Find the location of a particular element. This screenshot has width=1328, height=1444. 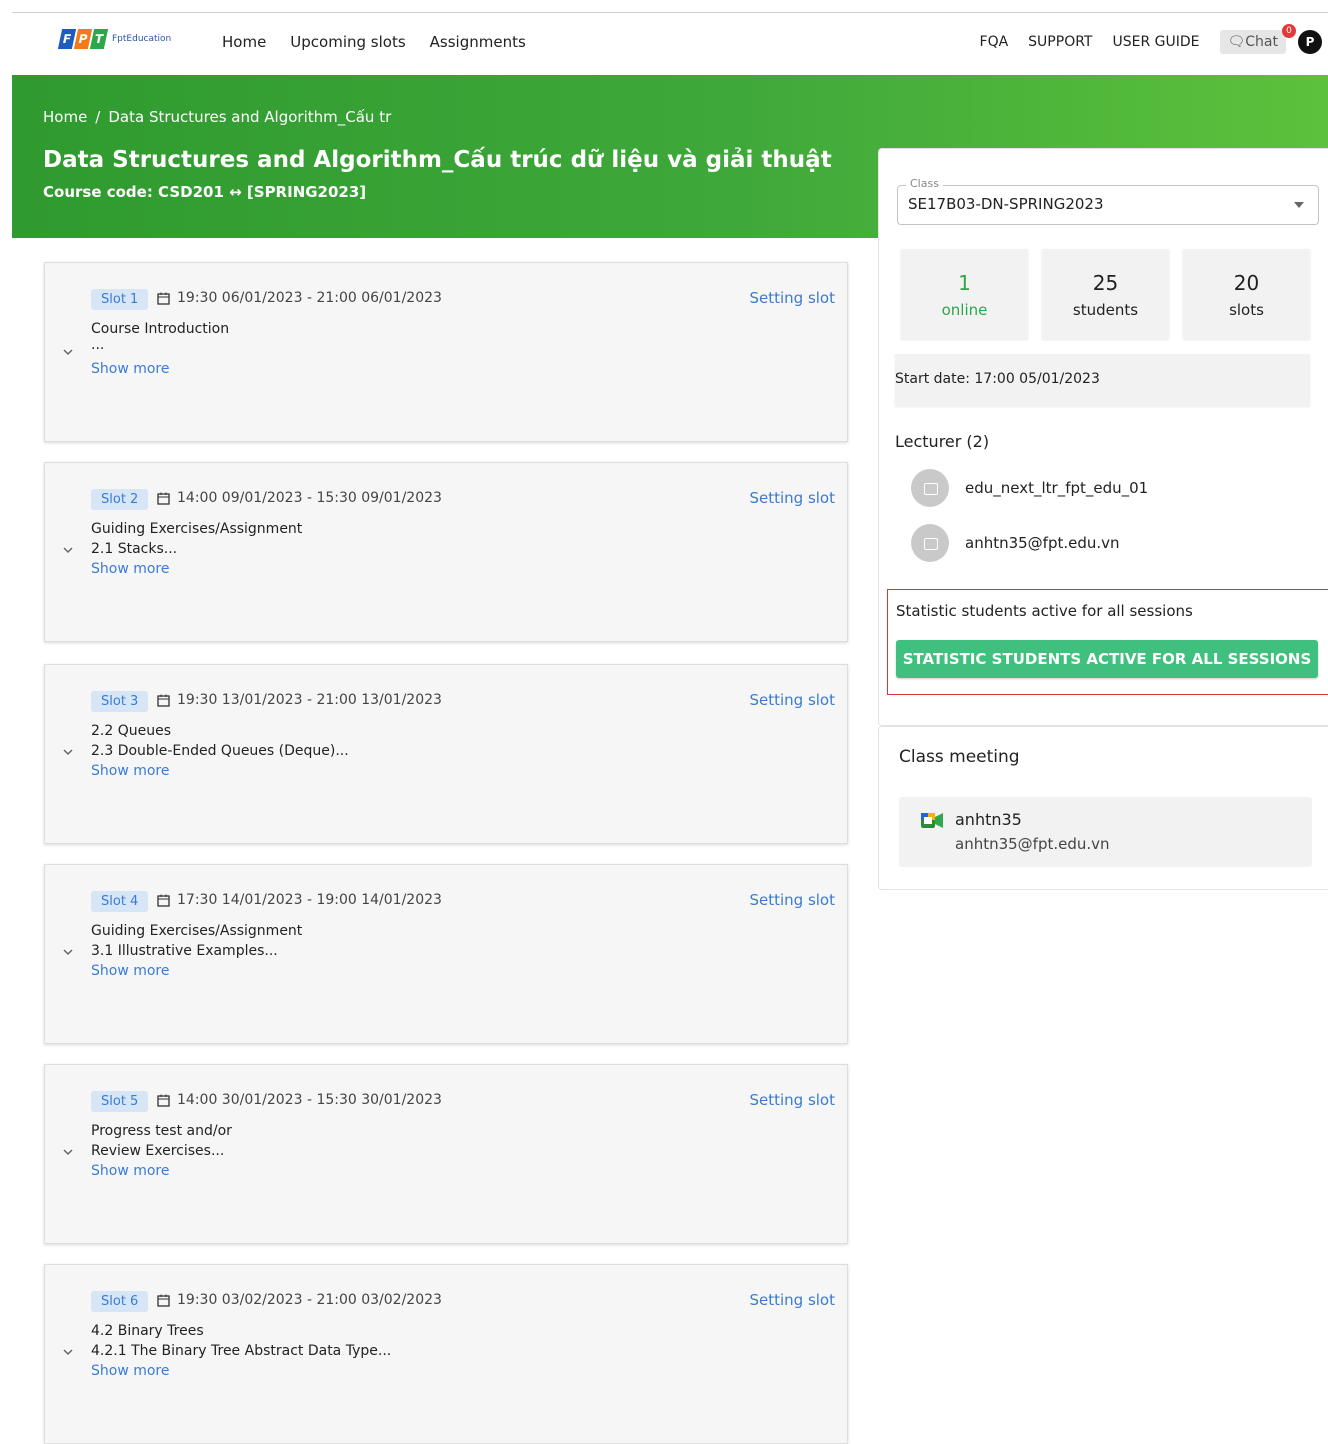

class-select: Class SE17B03-DN-SPRING2023 is located at coordinates (1108, 201).